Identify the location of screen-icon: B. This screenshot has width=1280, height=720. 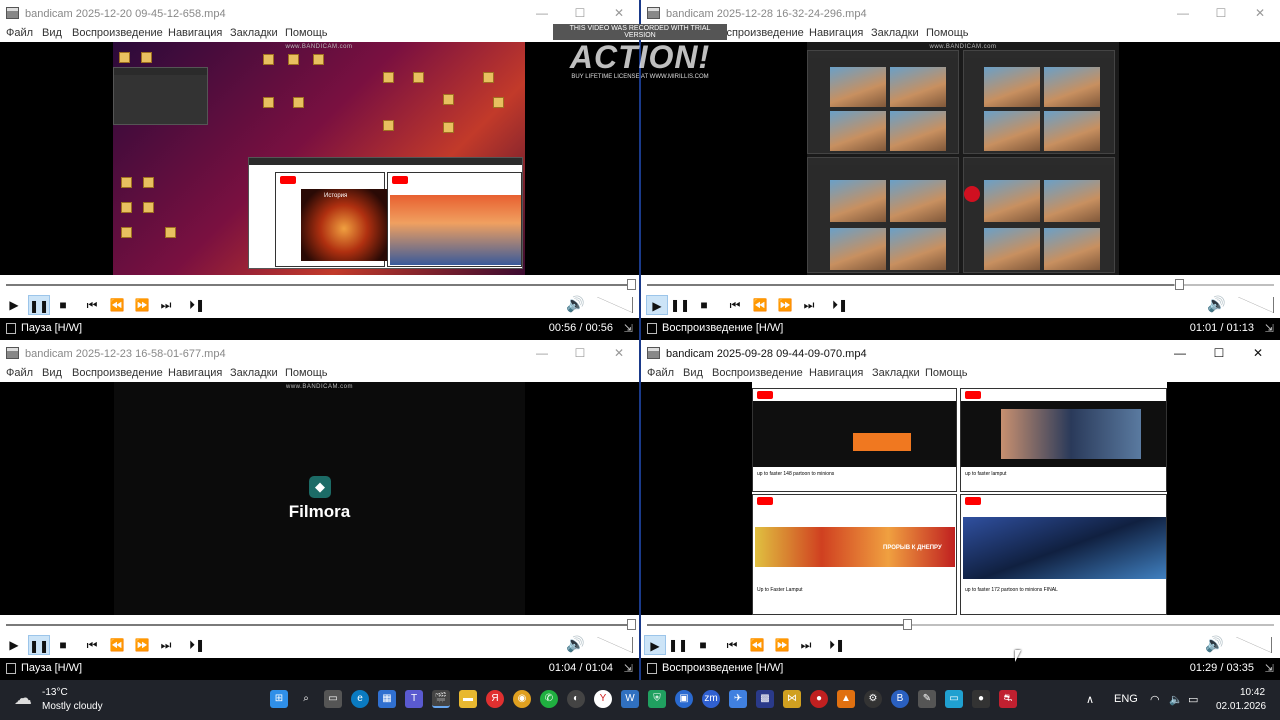
(900, 699).